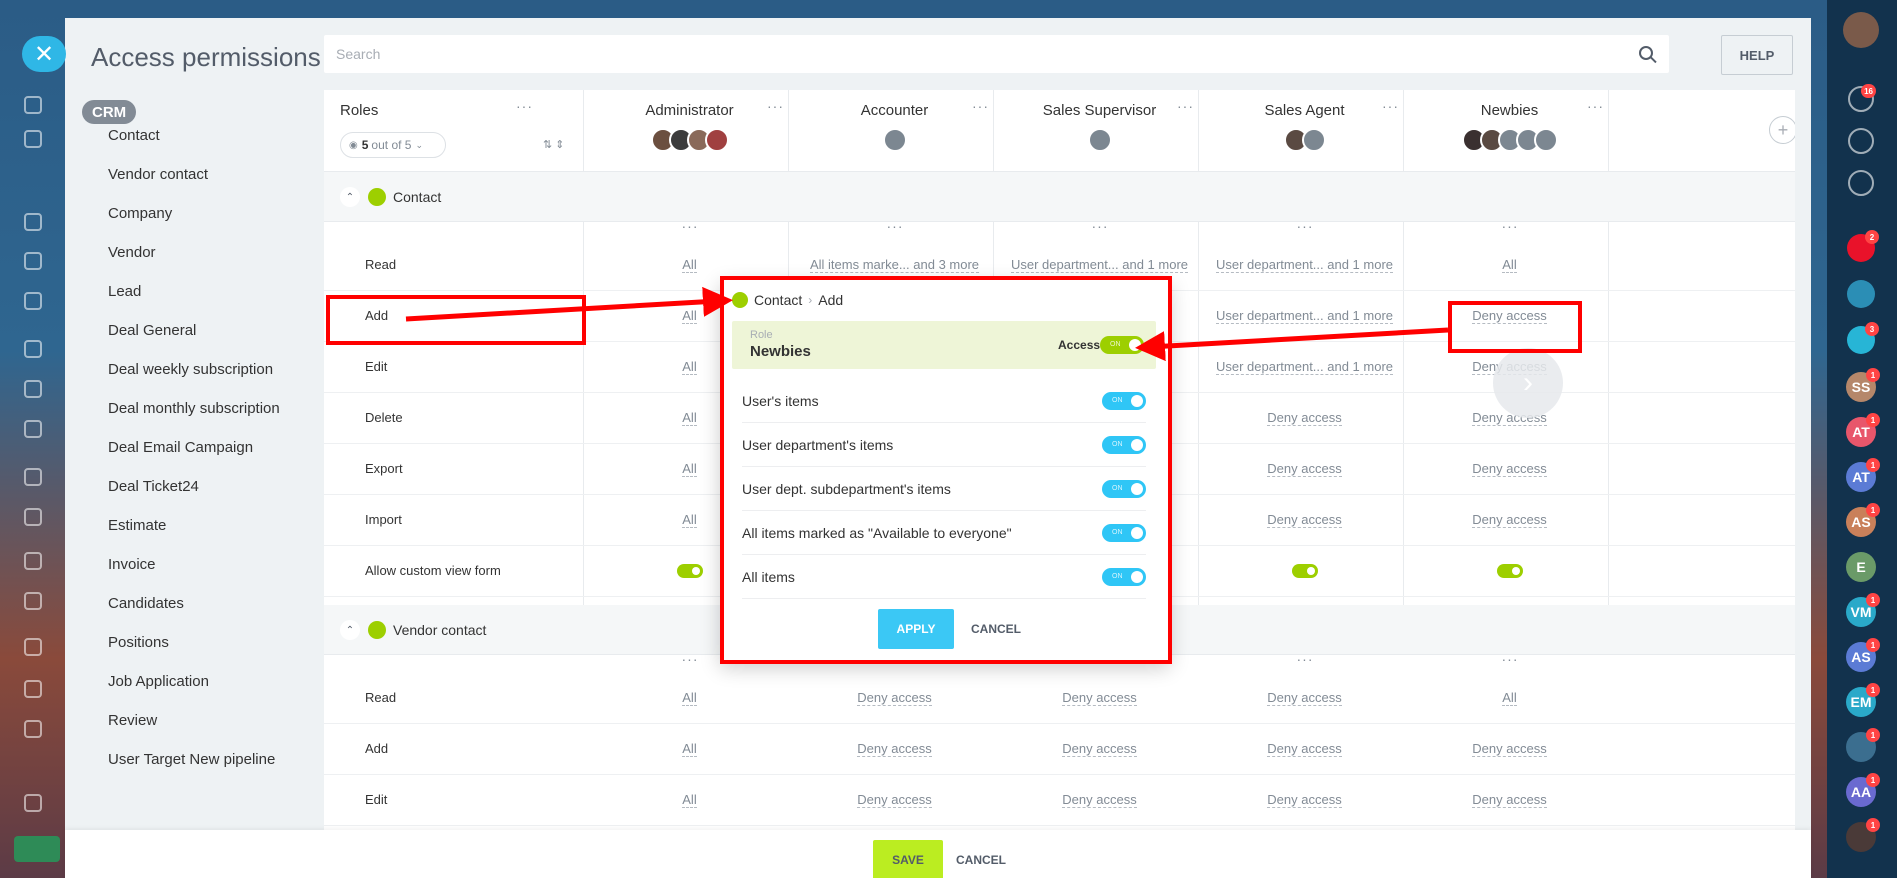 The height and width of the screenshot is (878, 1897). What do you see at coordinates (158, 174) in the screenshot?
I see `entity-menu-item: Vendor contact` at bounding box center [158, 174].